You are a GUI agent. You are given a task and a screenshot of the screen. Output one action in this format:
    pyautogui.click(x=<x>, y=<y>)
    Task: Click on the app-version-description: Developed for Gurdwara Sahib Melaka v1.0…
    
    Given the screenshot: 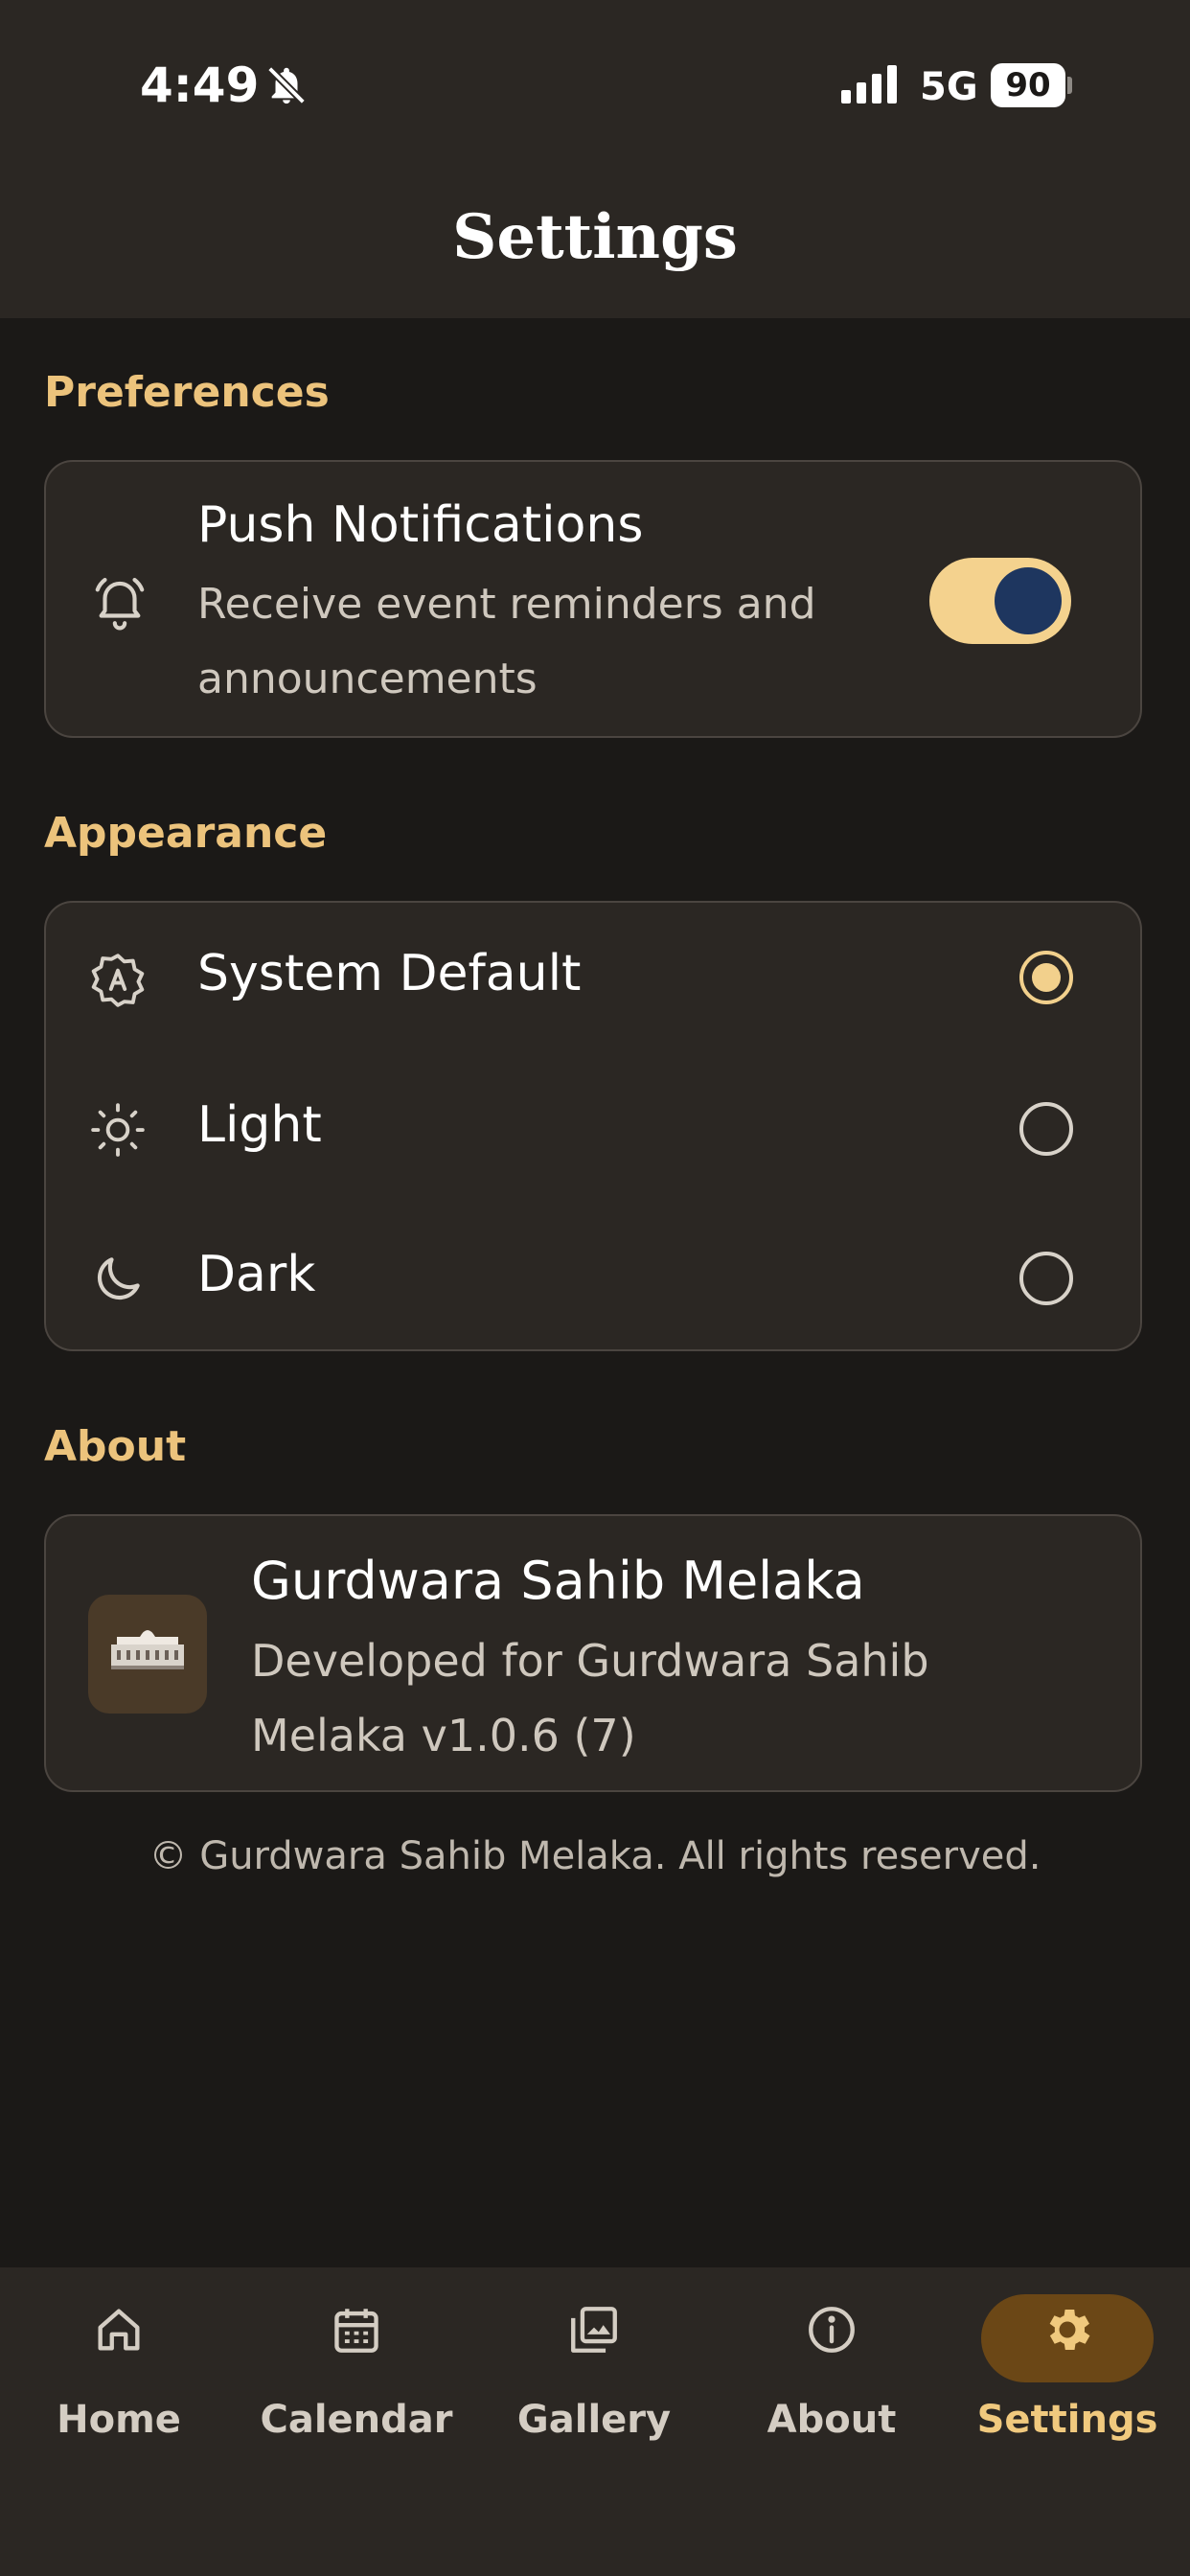 What is the action you would take?
    pyautogui.click(x=590, y=1698)
    